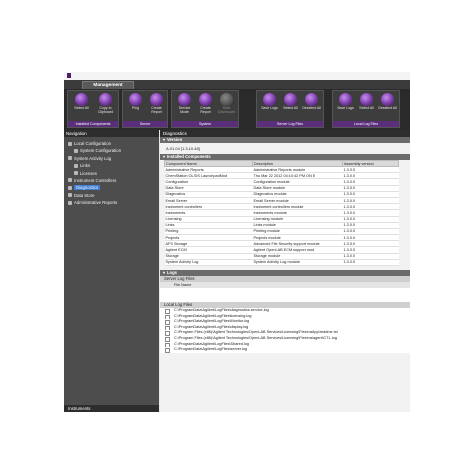  What do you see at coordinates (96, 203) in the screenshot?
I see `nav-item-label: Administrative Reports` at bounding box center [96, 203].